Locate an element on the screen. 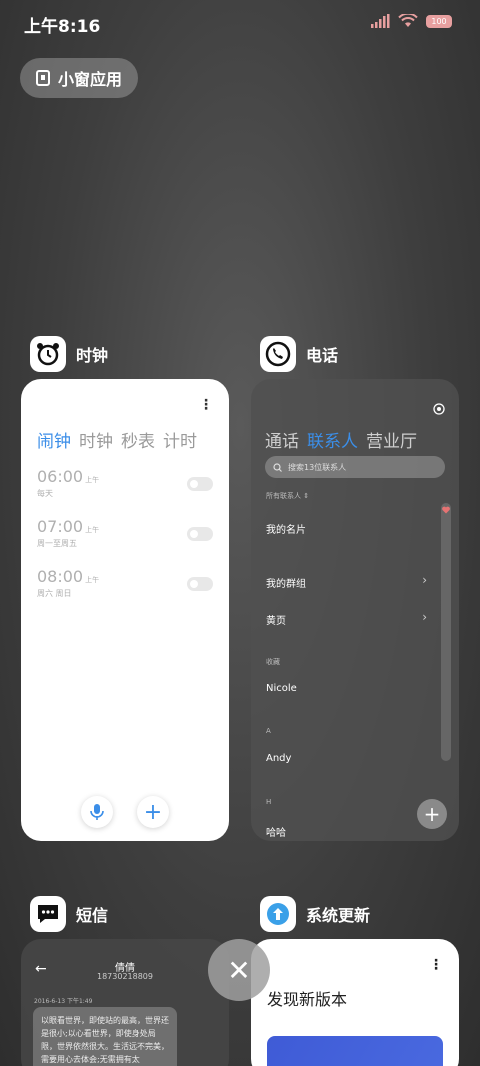 The width and height of the screenshot is (480, 1066). alarm-time: 06:00 is located at coordinates (60, 476).